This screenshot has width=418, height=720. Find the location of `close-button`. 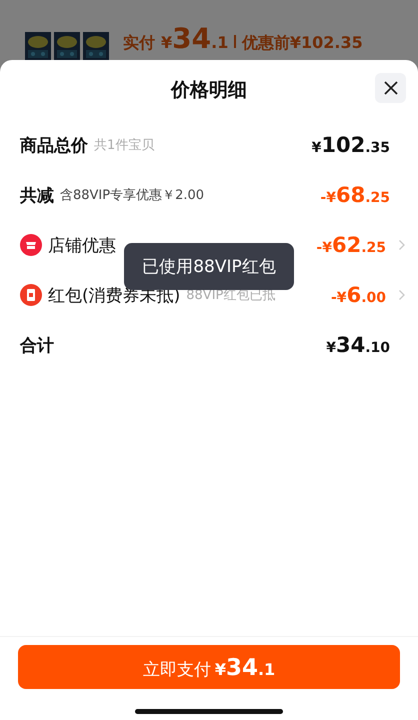

close-button is located at coordinates (390, 88).